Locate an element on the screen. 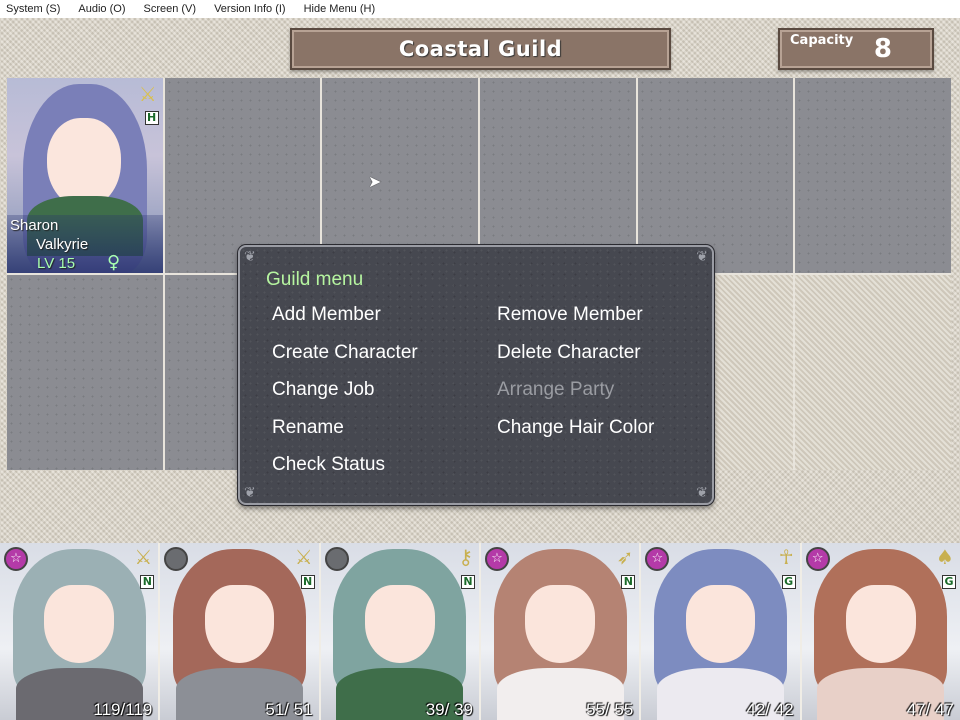  capacity-plaque: Capacity 8 is located at coordinates (856, 49).